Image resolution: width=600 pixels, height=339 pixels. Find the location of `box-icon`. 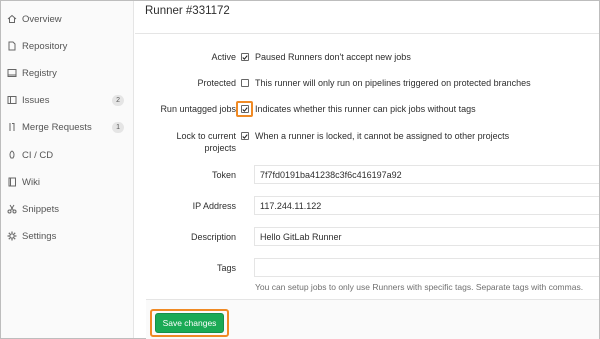

box-icon is located at coordinates (11, 73).